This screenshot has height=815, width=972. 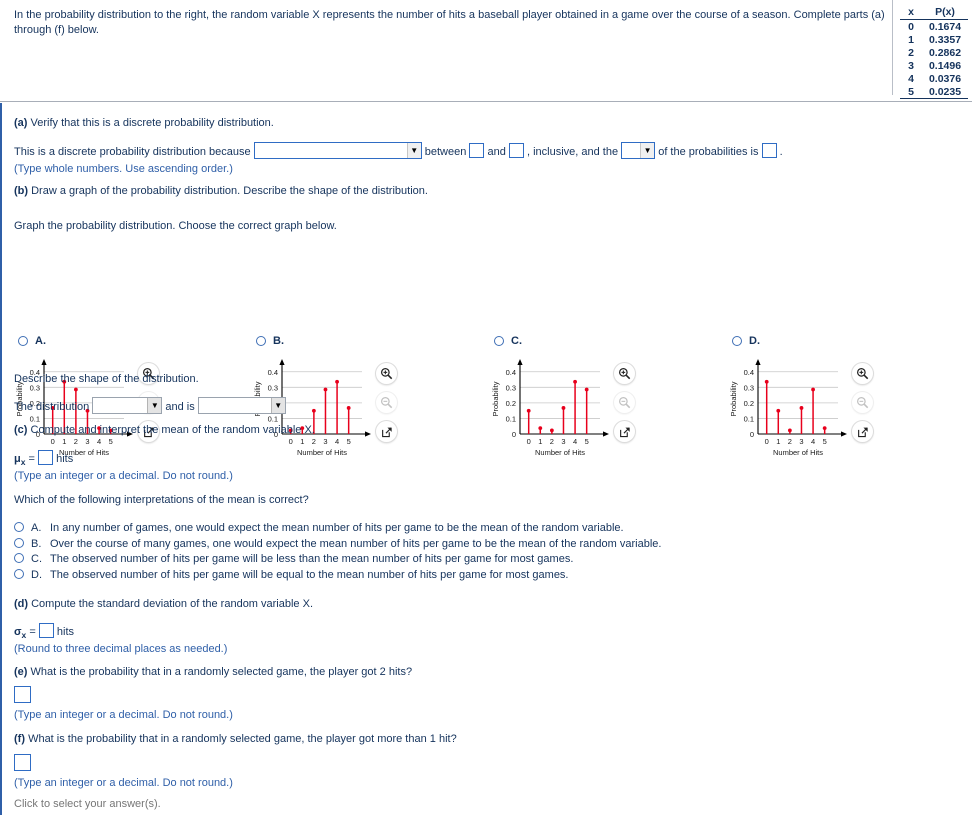 I want to click on part-e-input, so click(x=22, y=694).